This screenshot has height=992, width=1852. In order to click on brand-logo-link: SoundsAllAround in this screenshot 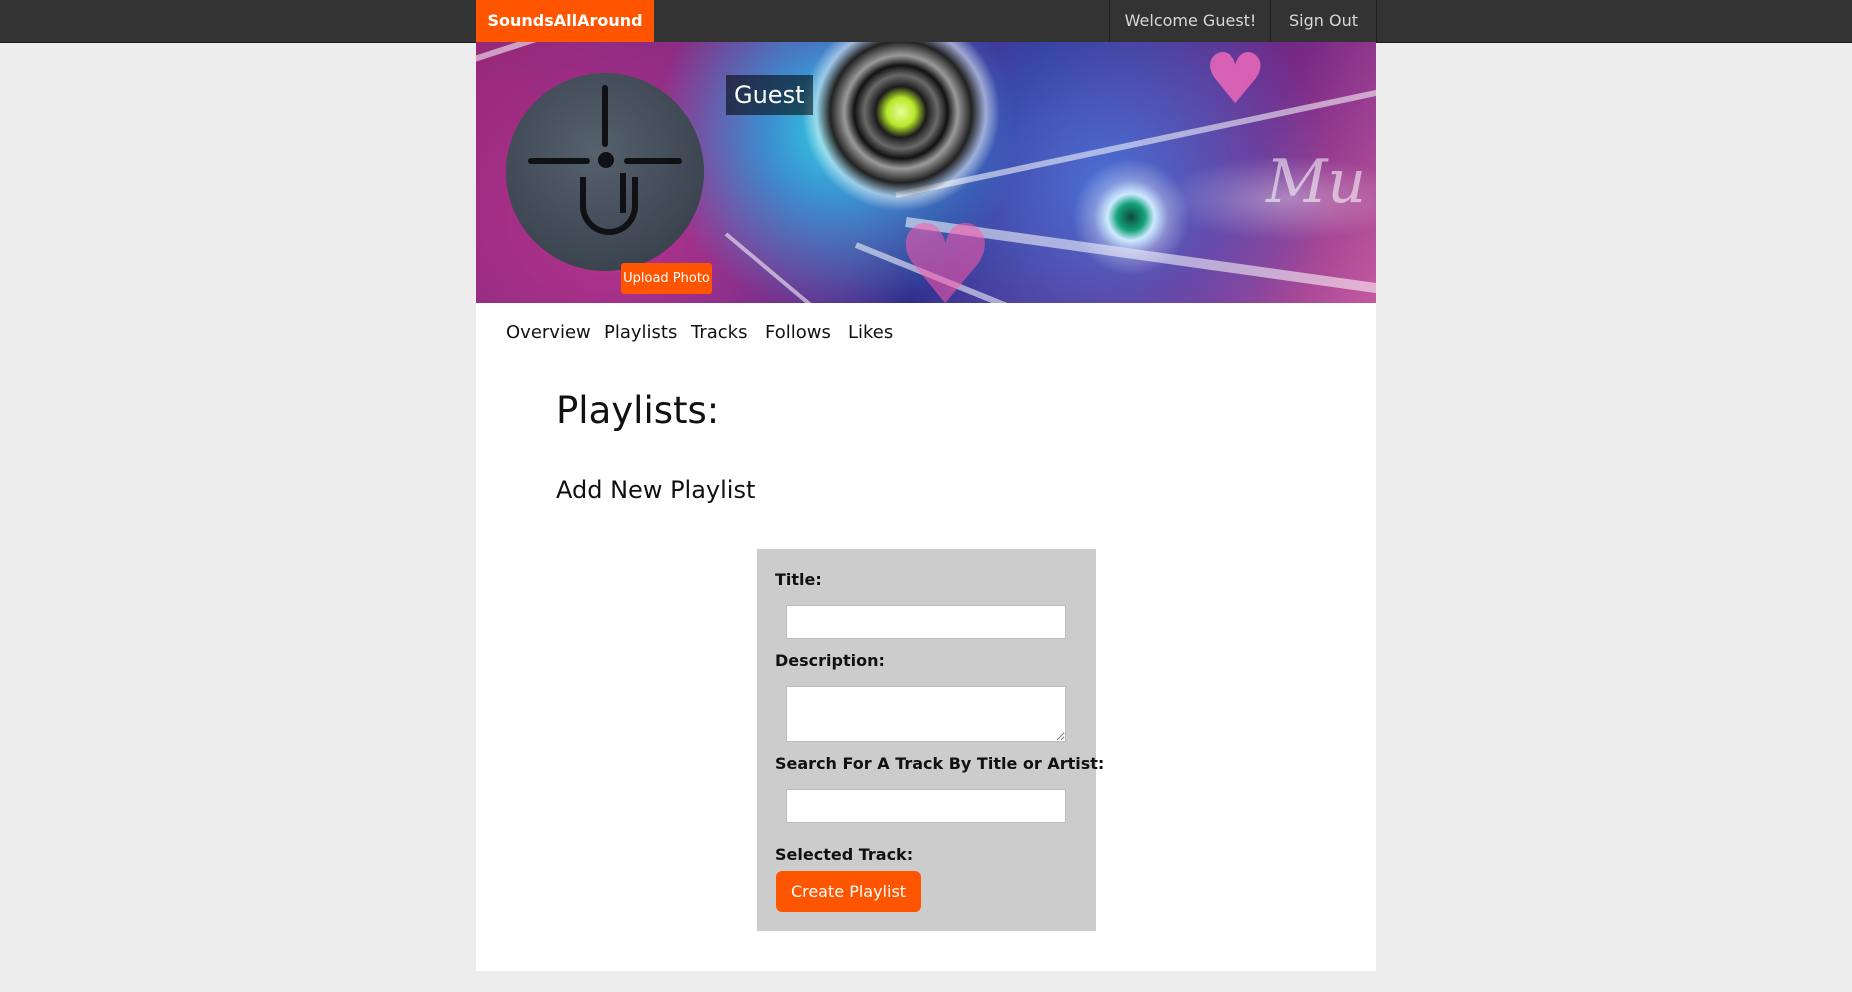, I will do `click(565, 21)`.